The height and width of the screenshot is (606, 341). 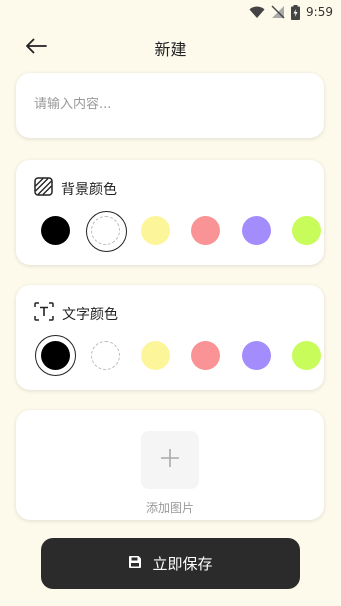 I want to click on content-input, so click(x=170, y=104).